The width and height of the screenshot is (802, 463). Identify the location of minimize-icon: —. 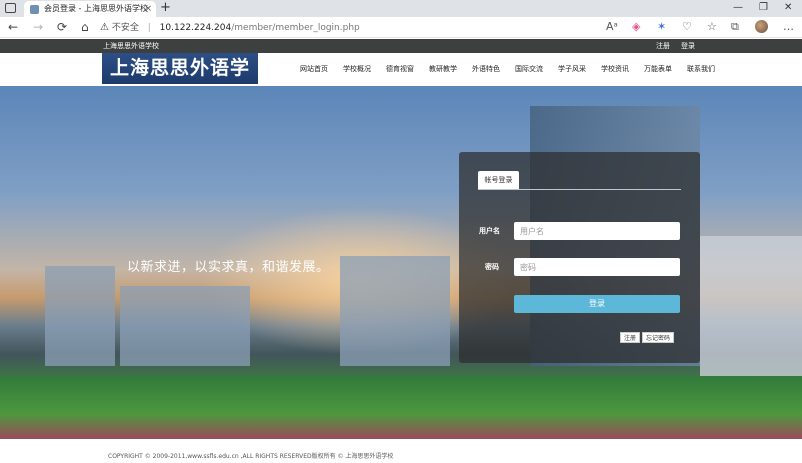
(738, 8).